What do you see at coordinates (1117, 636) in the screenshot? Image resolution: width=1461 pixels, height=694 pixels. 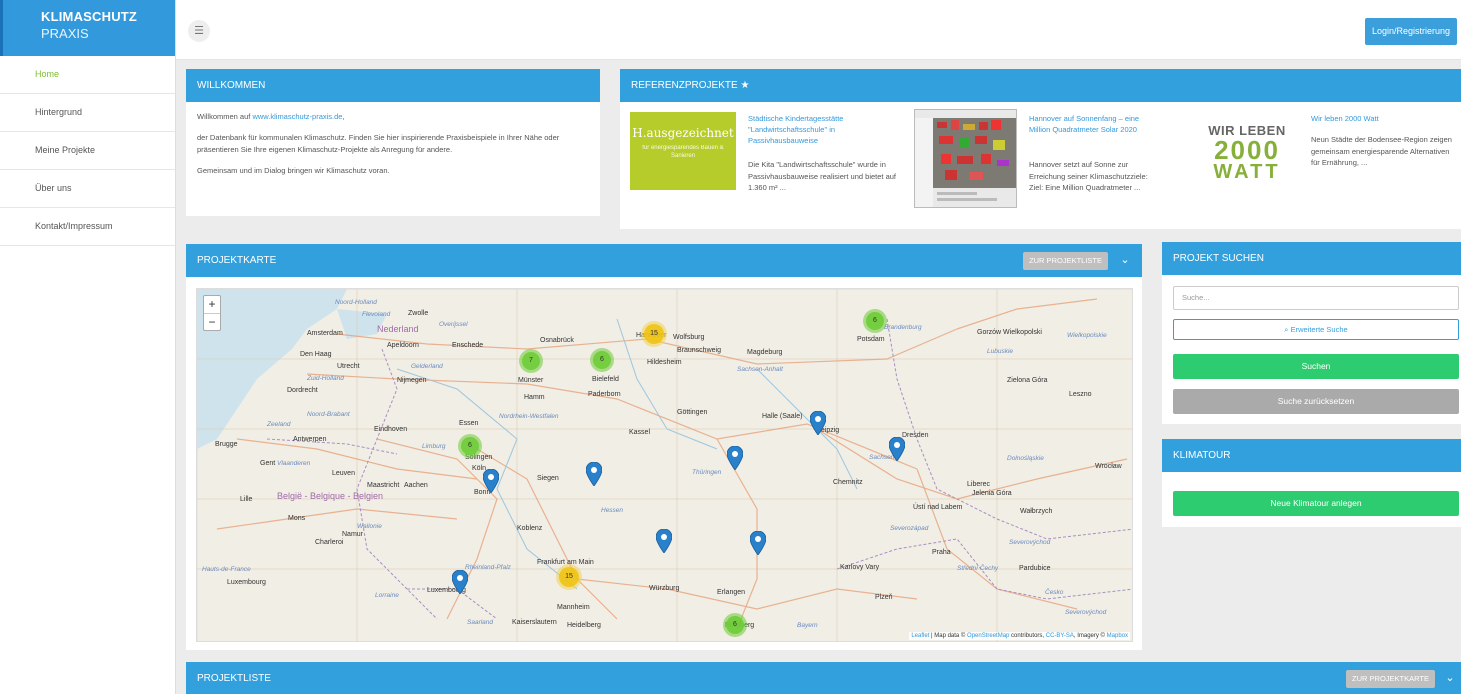 I see `mapbox-link: Mapbox` at bounding box center [1117, 636].